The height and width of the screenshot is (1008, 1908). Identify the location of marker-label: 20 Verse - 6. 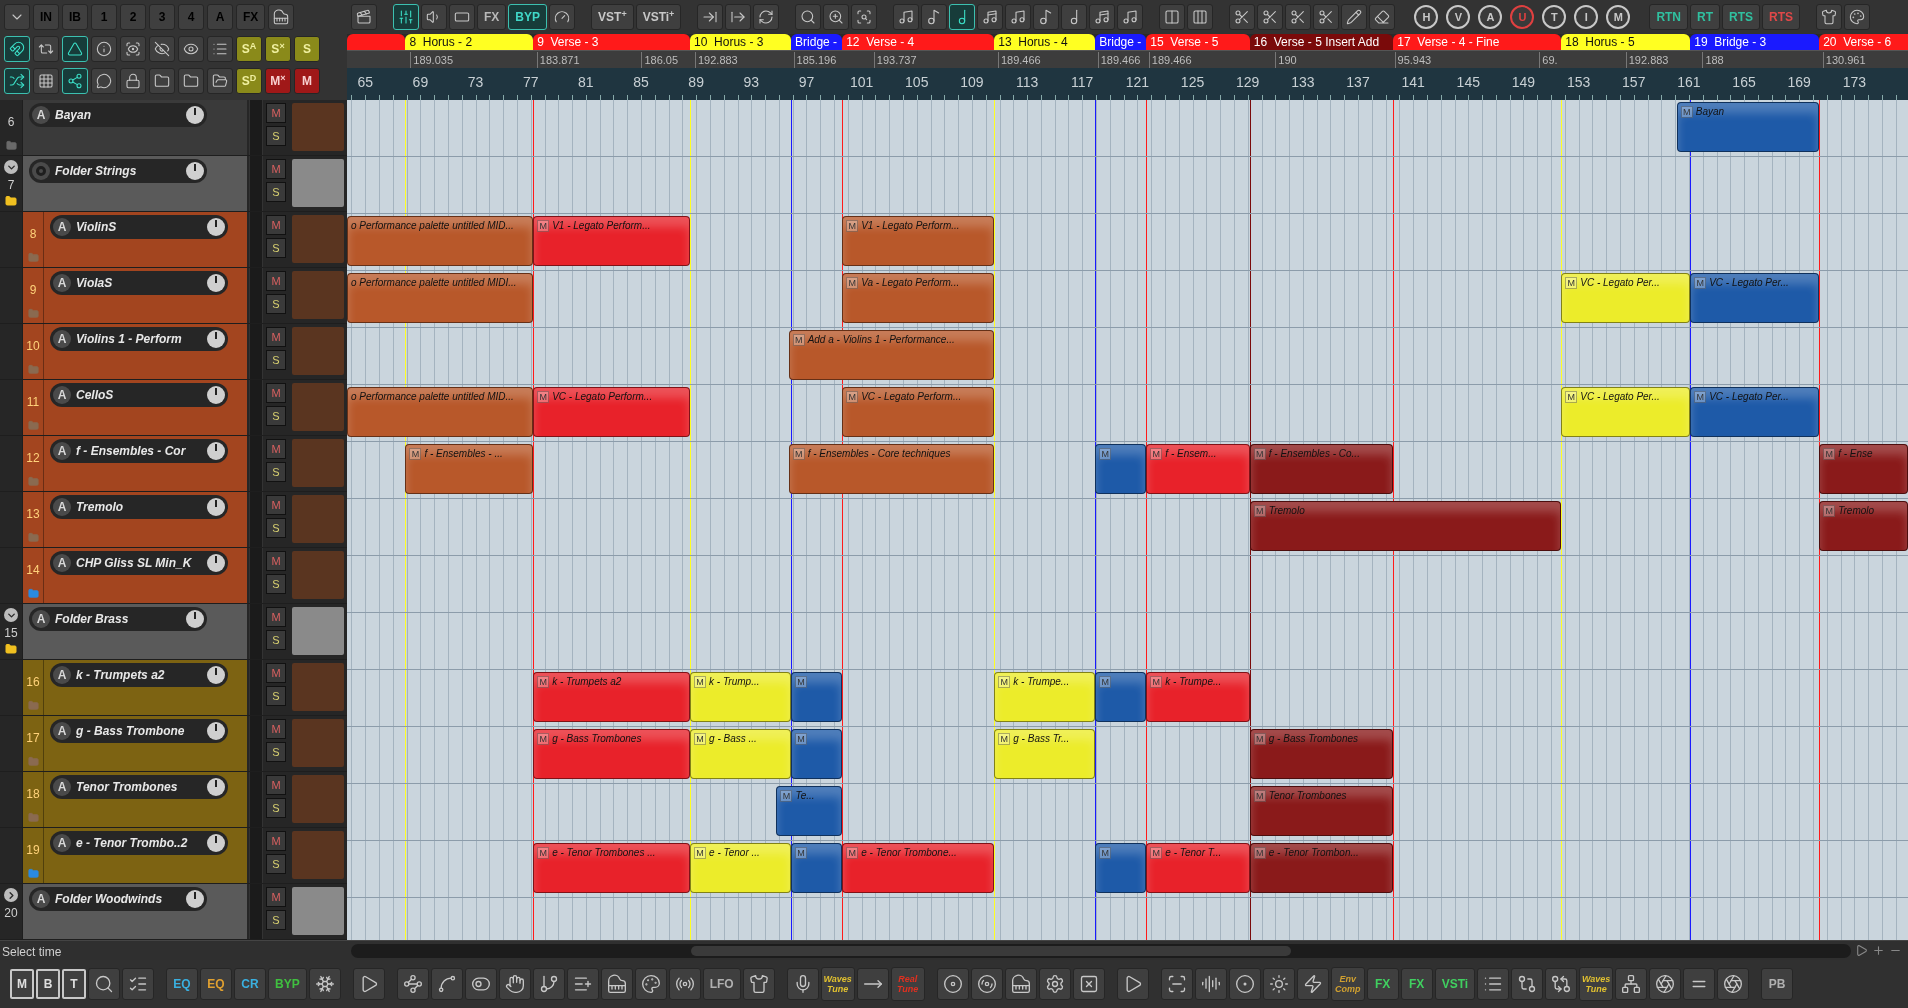
(1863, 42).